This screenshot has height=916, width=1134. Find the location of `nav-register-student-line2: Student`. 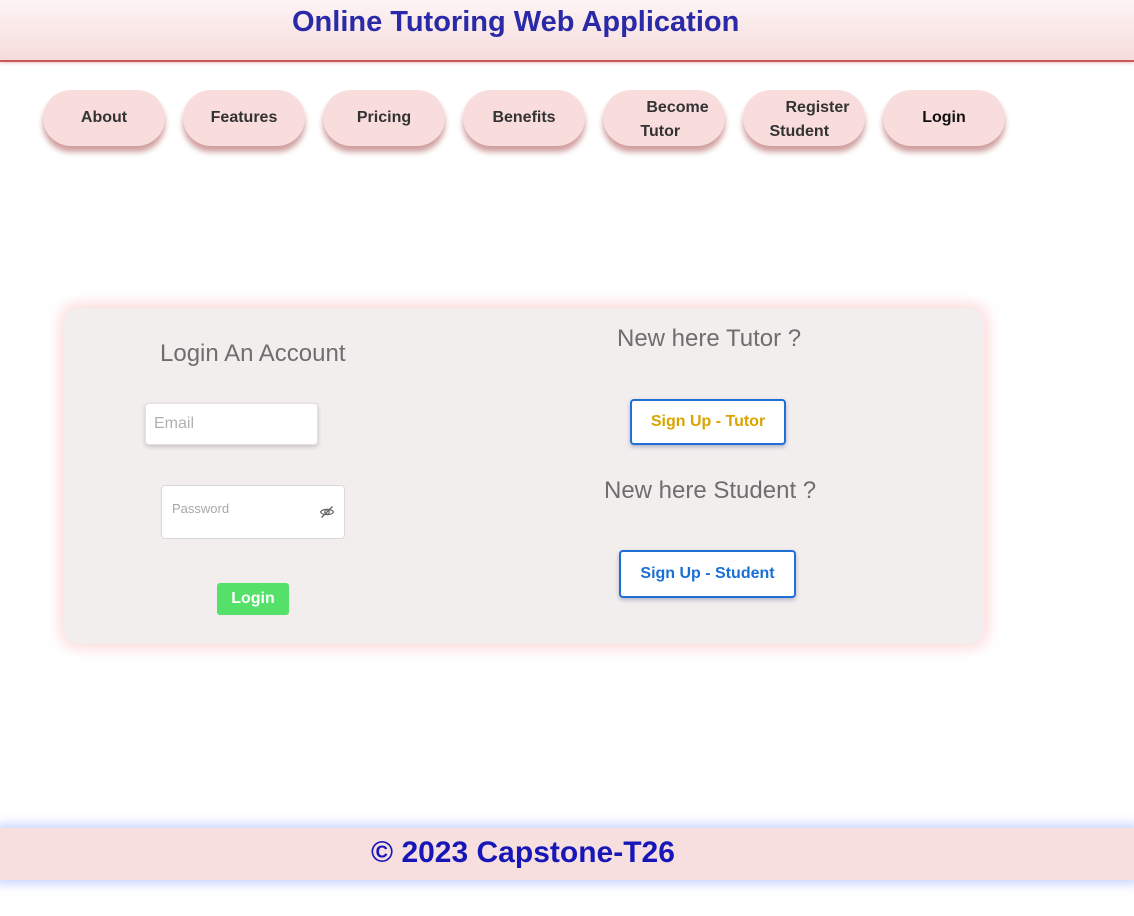

nav-register-student-line2: Student is located at coordinates (799, 131).